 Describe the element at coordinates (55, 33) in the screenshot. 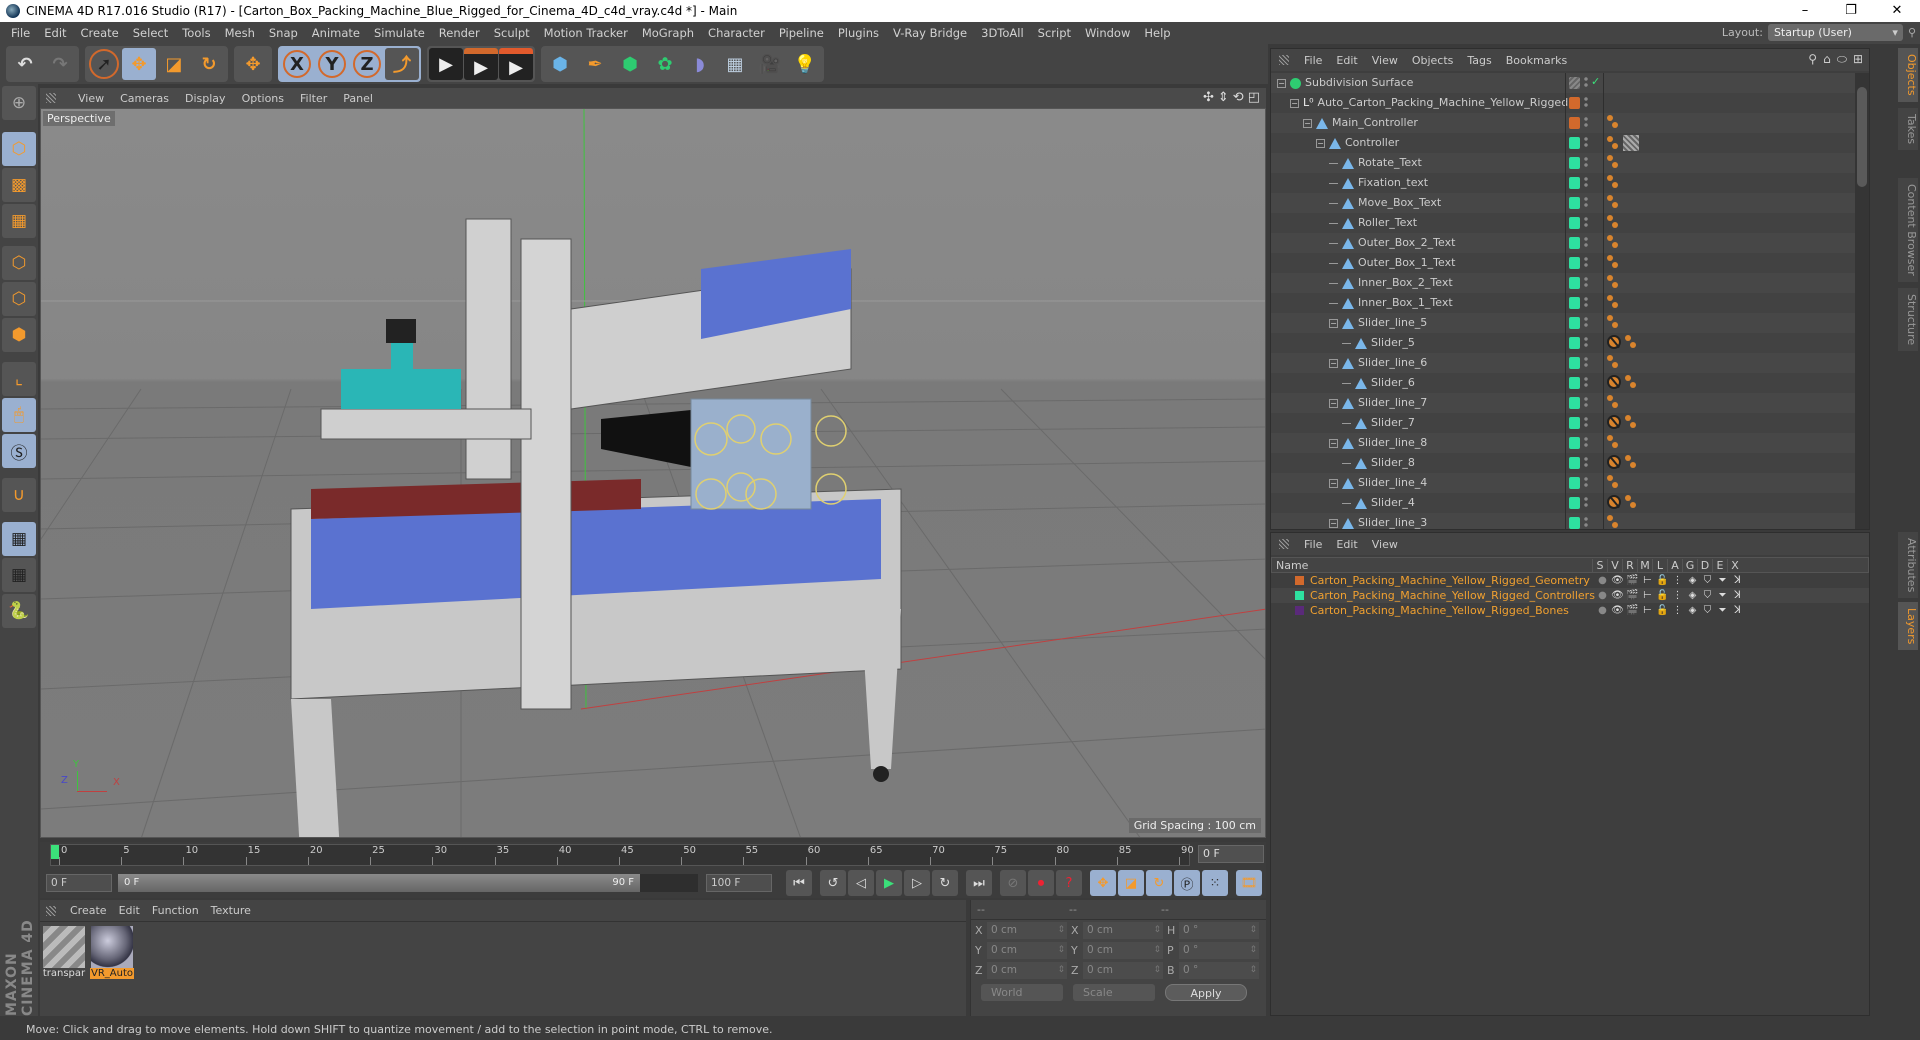

I see `menu-edit: Edit` at that location.